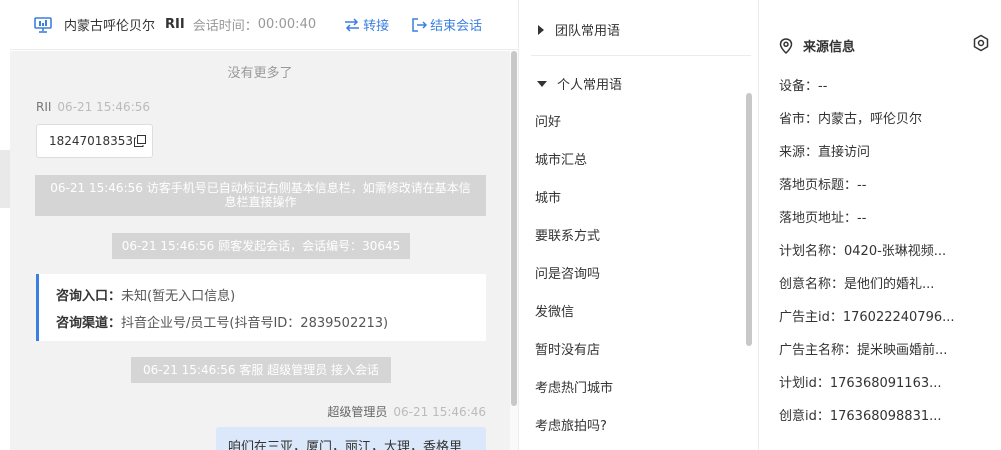 The height and width of the screenshot is (450, 1001). I want to click on consult-channel-label: 咨询渠道：, so click(89, 323).